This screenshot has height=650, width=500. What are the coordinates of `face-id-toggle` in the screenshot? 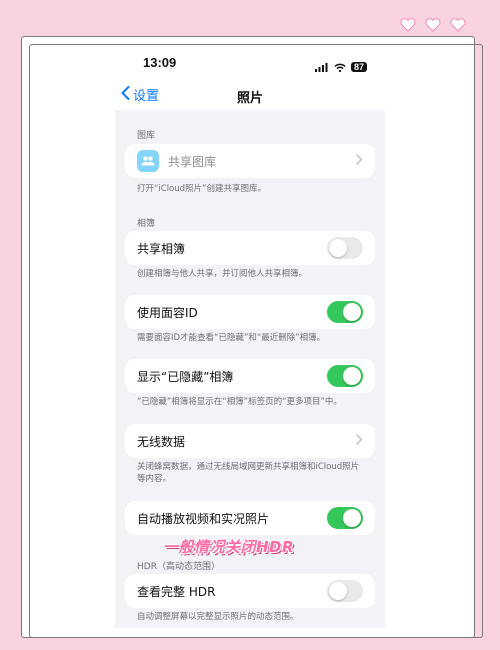 It's located at (345, 312).